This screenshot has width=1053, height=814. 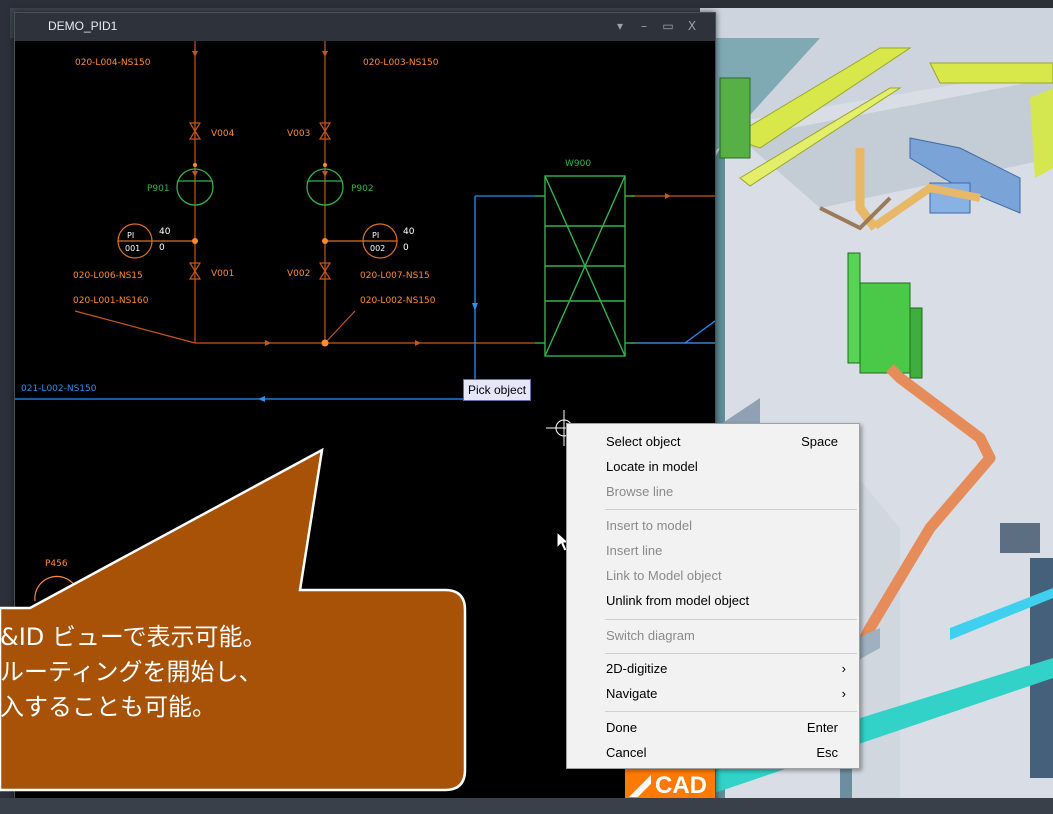 What do you see at coordinates (362, 189) in the screenshot?
I see `pump-label-p902: P902` at bounding box center [362, 189].